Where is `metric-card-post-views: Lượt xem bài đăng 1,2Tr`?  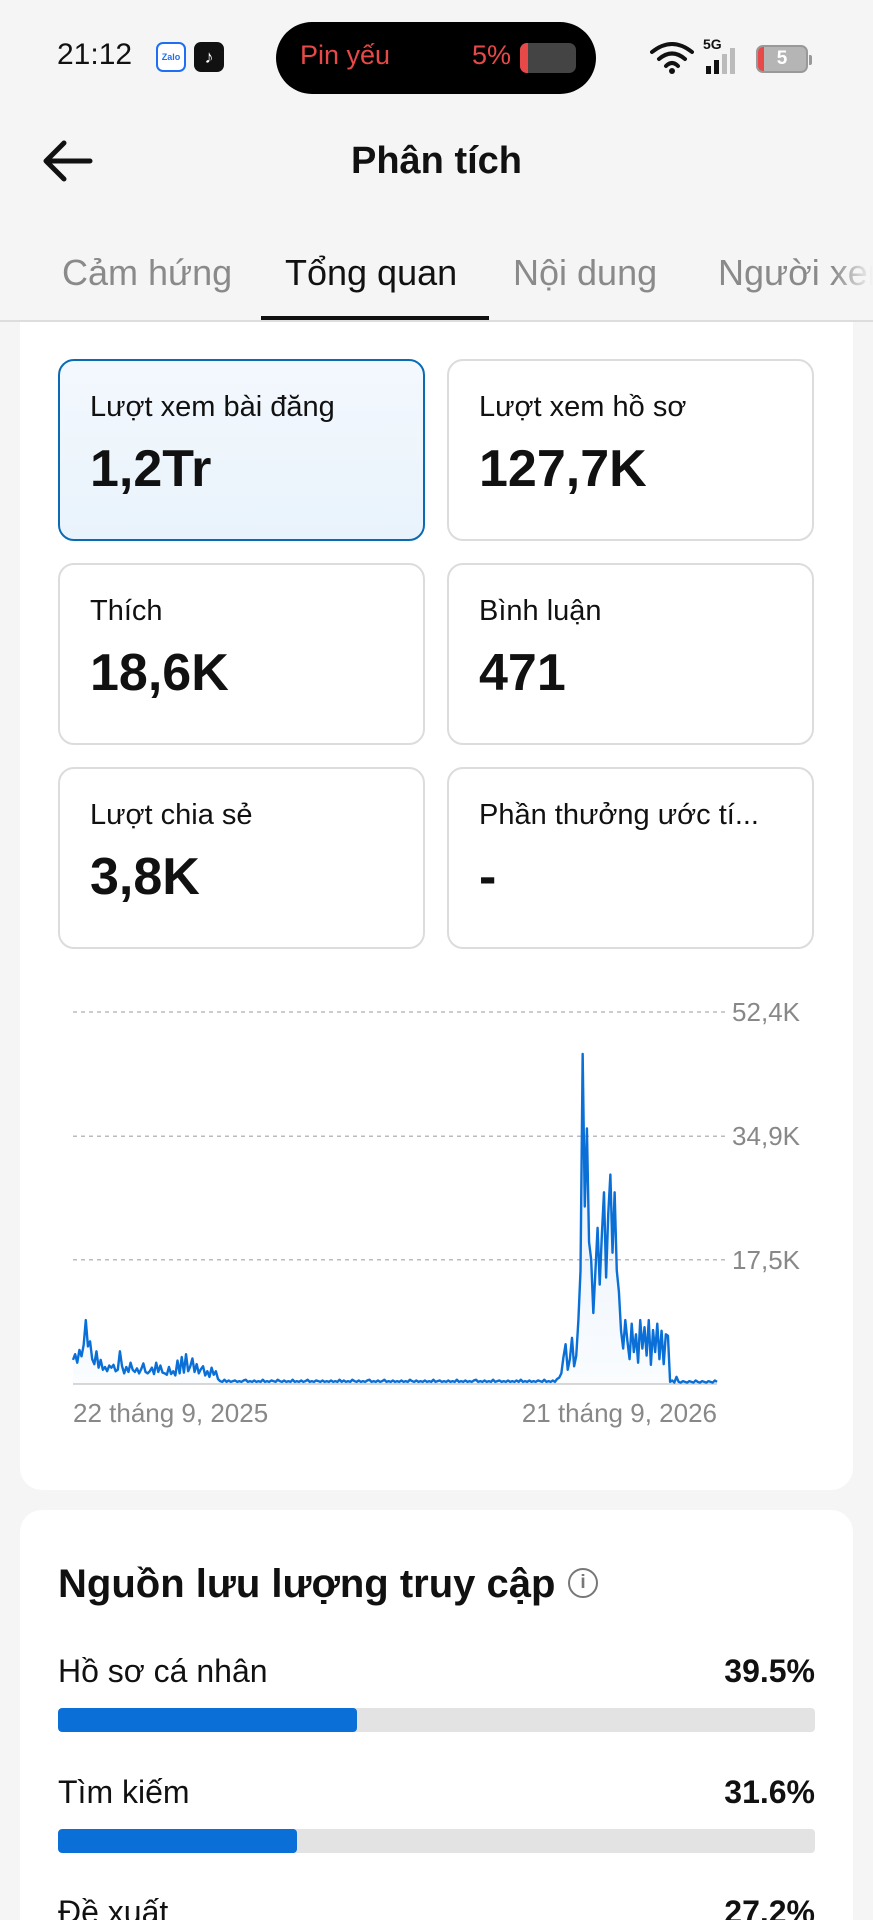
metric-card-post-views: Lượt xem bài đăng 1,2Tr is located at coordinates (241, 450).